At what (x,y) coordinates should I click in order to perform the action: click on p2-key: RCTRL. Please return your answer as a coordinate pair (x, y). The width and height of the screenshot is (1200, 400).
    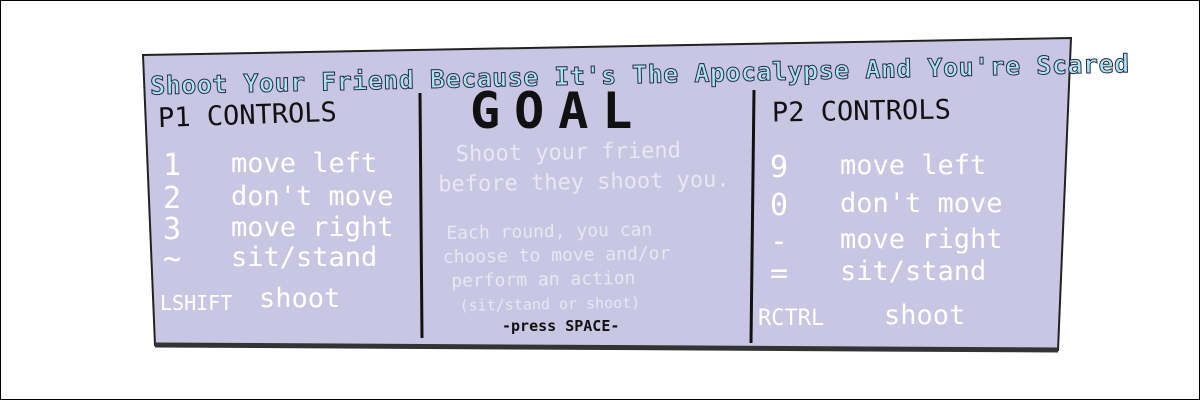
    Looking at the image, I should click on (791, 318).